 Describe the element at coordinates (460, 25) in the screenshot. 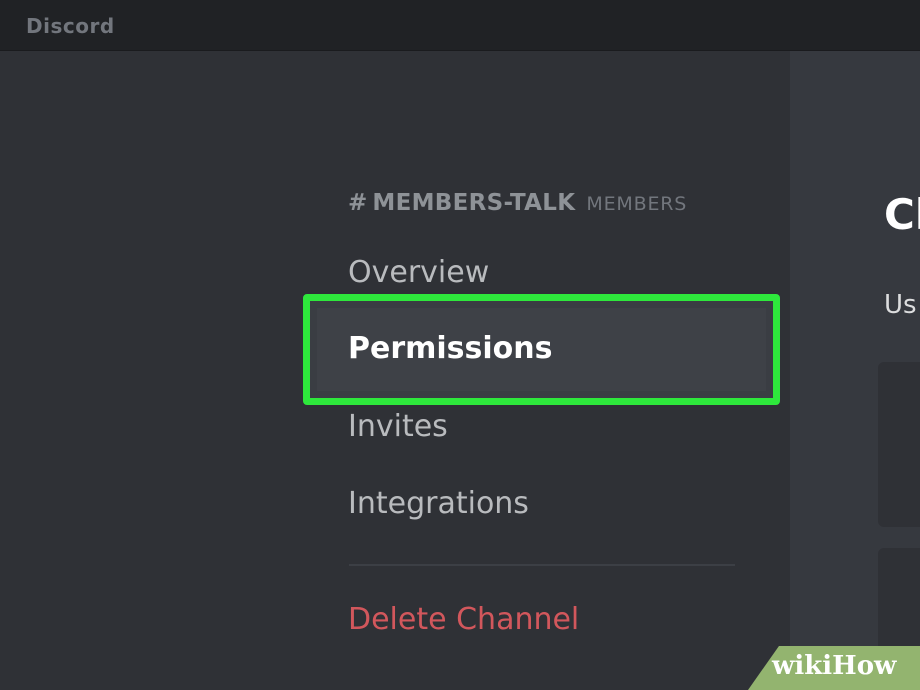

I see `title-bar: Discord` at that location.